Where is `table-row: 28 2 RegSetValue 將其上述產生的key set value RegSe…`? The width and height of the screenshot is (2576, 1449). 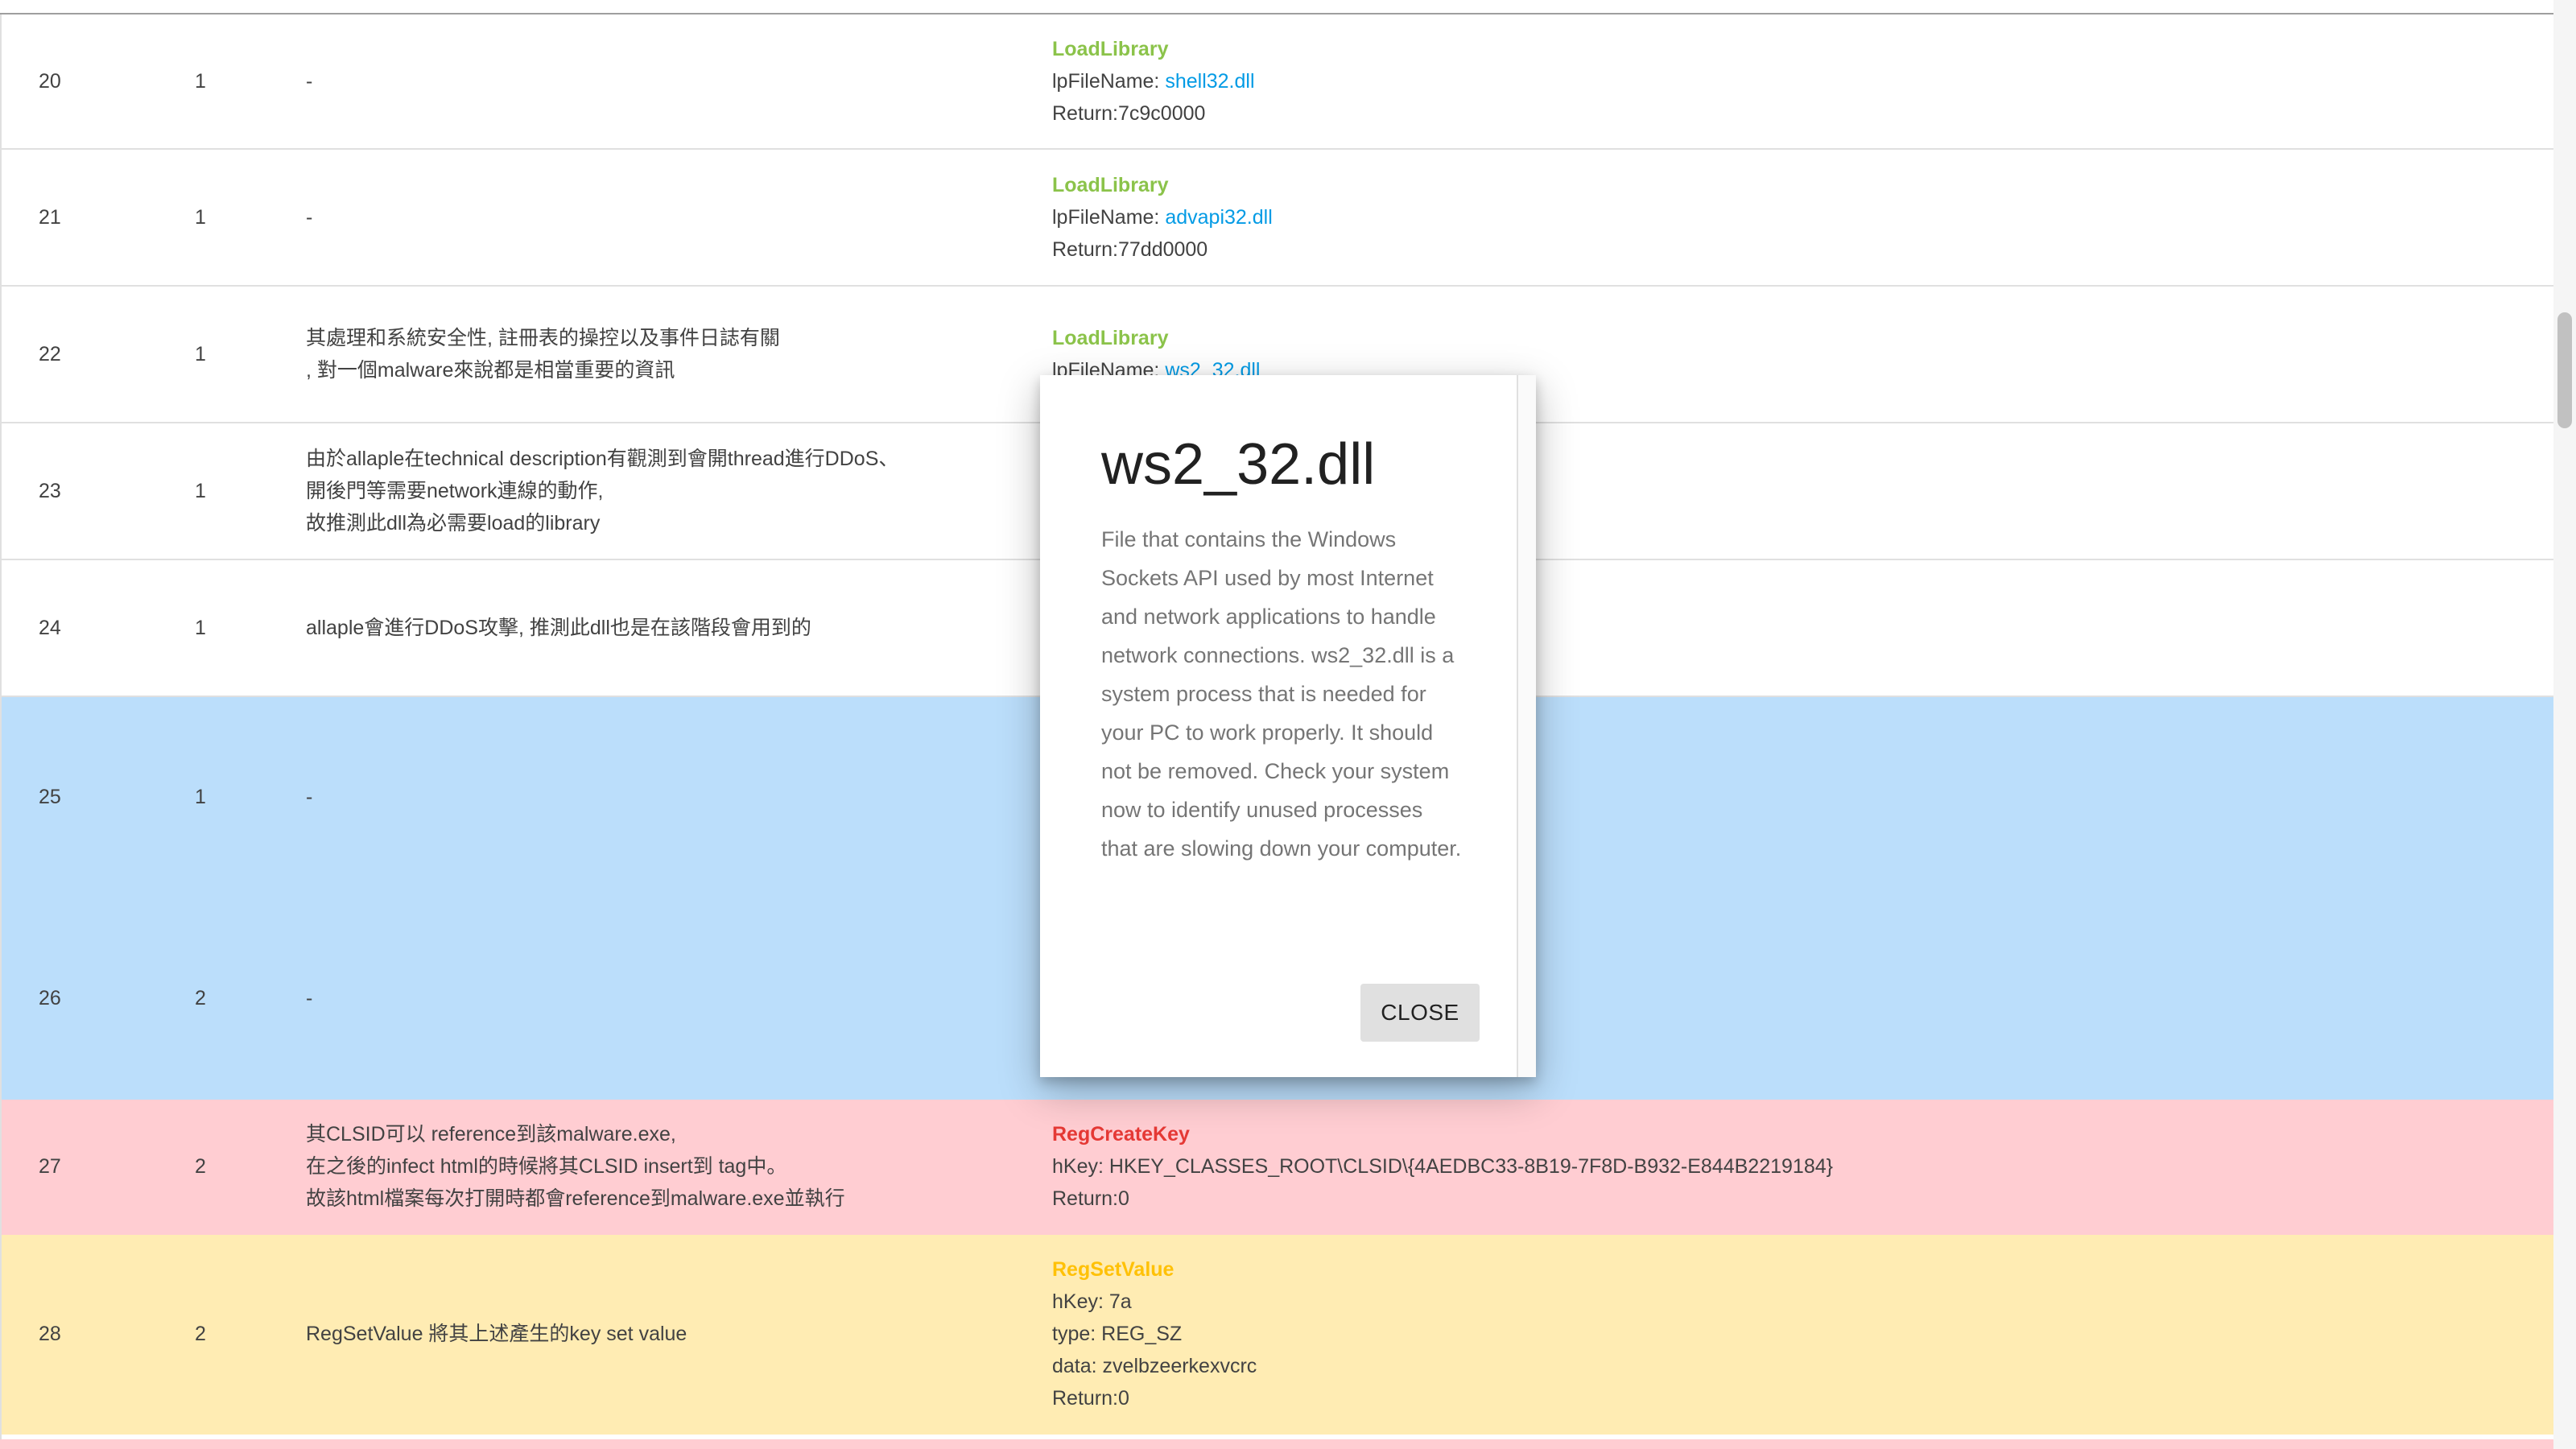
table-row: 28 2 RegSetValue 將其上述產生的key set value RegSe… is located at coordinates (1276, 1335).